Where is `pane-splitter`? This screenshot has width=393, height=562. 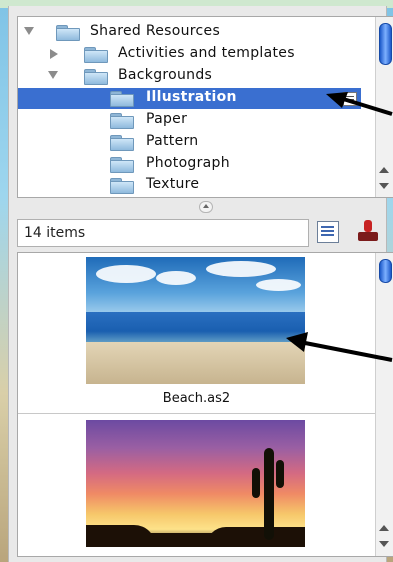
pane-splitter is located at coordinates (206, 207).